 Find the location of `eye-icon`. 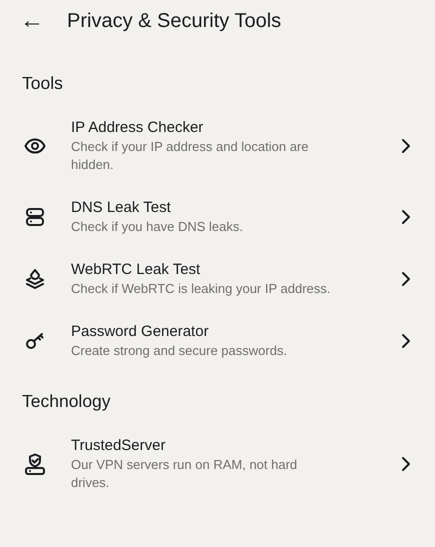

eye-icon is located at coordinates (35, 146).